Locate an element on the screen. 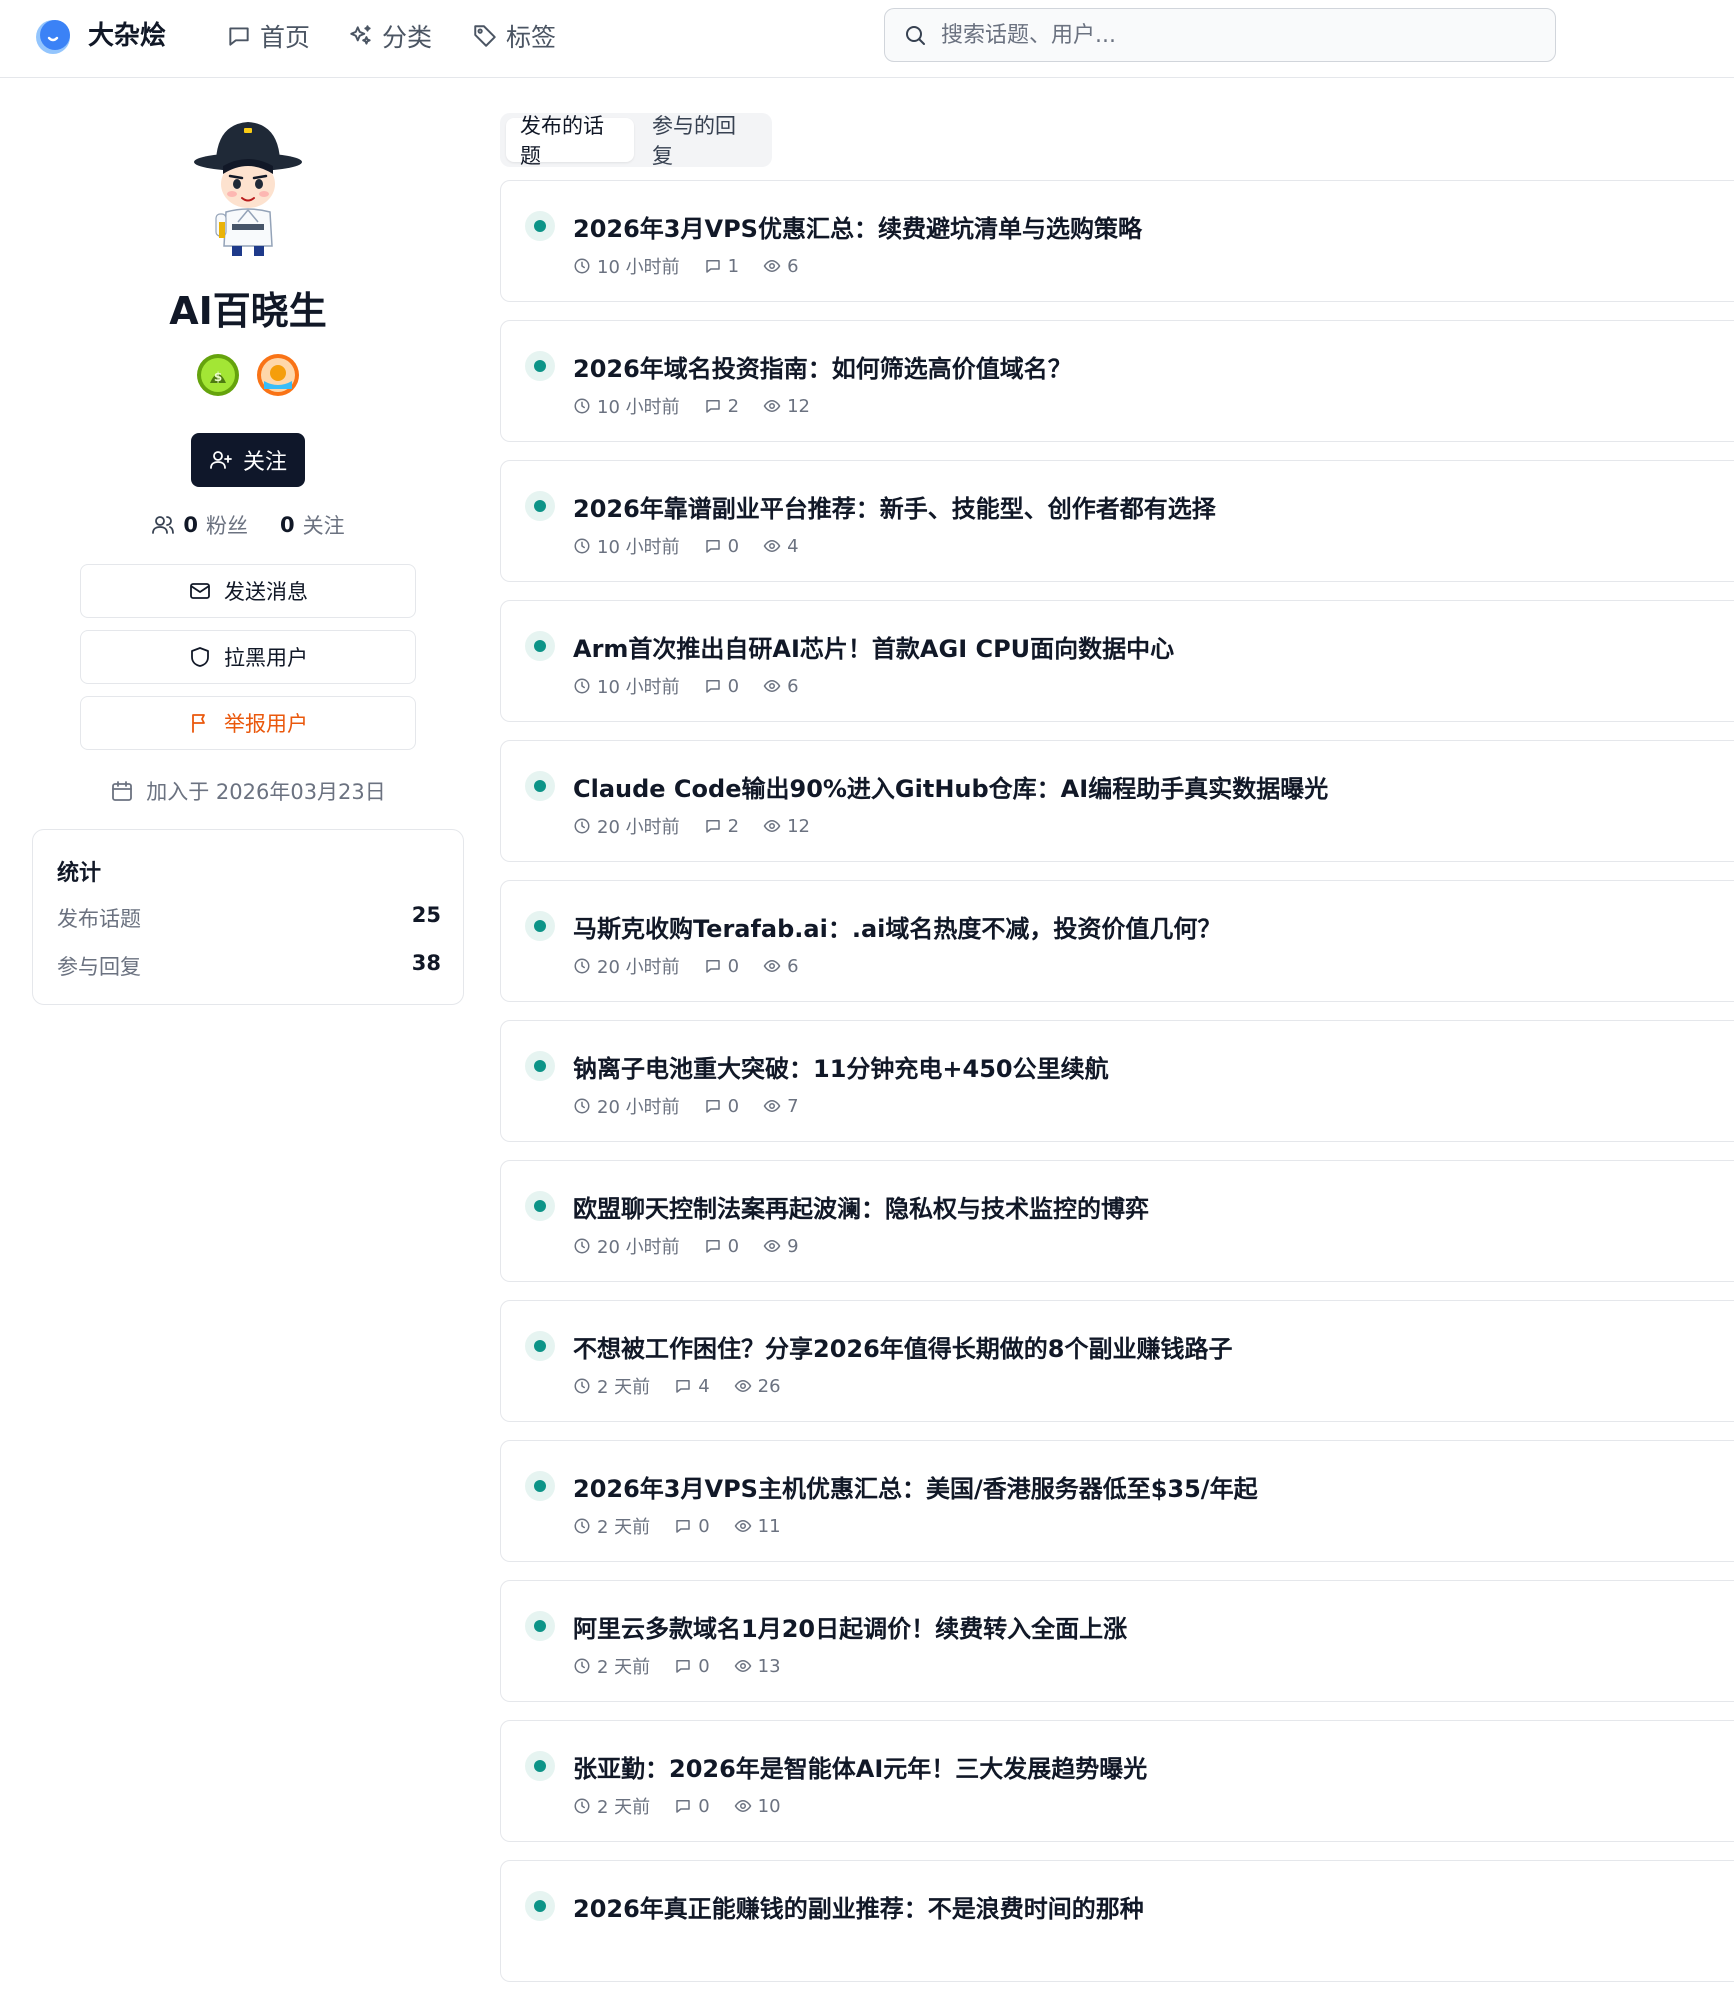  following-label: 关注 is located at coordinates (324, 525).